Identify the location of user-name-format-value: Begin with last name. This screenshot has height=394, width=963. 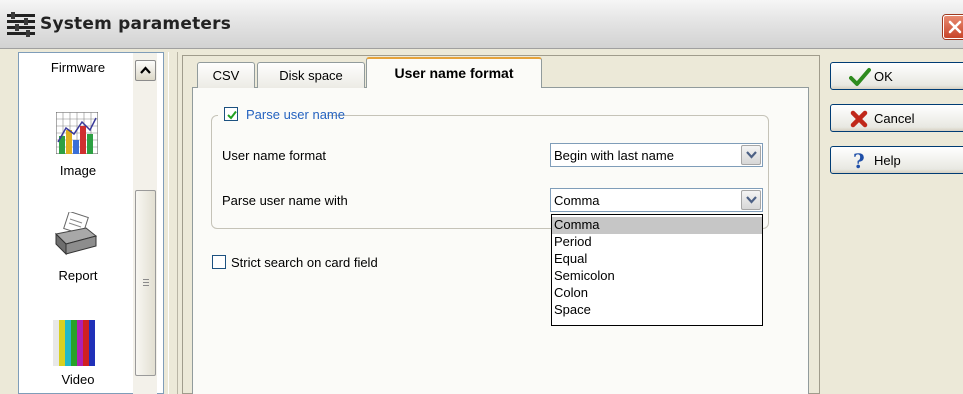
(614, 155).